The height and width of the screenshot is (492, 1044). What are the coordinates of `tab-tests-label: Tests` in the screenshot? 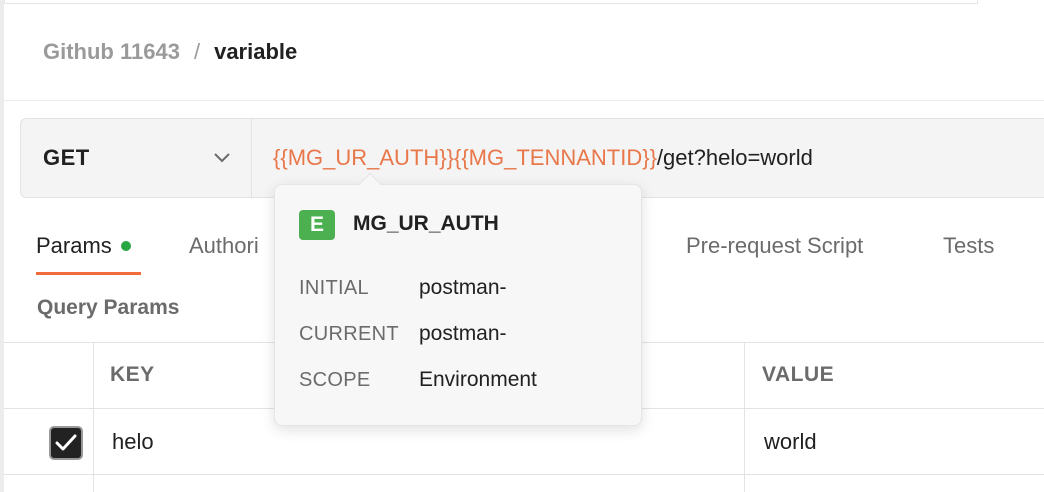 It's located at (969, 245).